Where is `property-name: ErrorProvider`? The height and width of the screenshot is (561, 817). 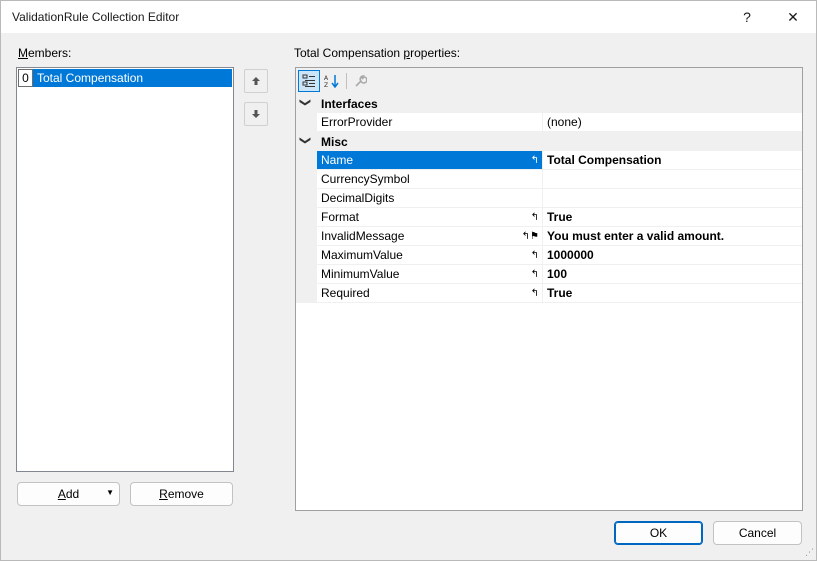
property-name: ErrorProvider is located at coordinates (429, 122).